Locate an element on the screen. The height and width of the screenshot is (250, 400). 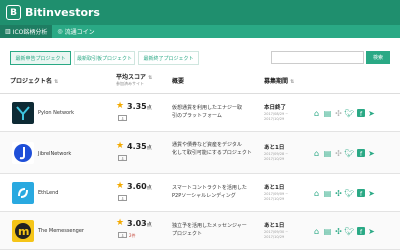
project-description: スマートコントラクトを活用した P2Pソーシャルレンディング is located at coordinates (217, 192).